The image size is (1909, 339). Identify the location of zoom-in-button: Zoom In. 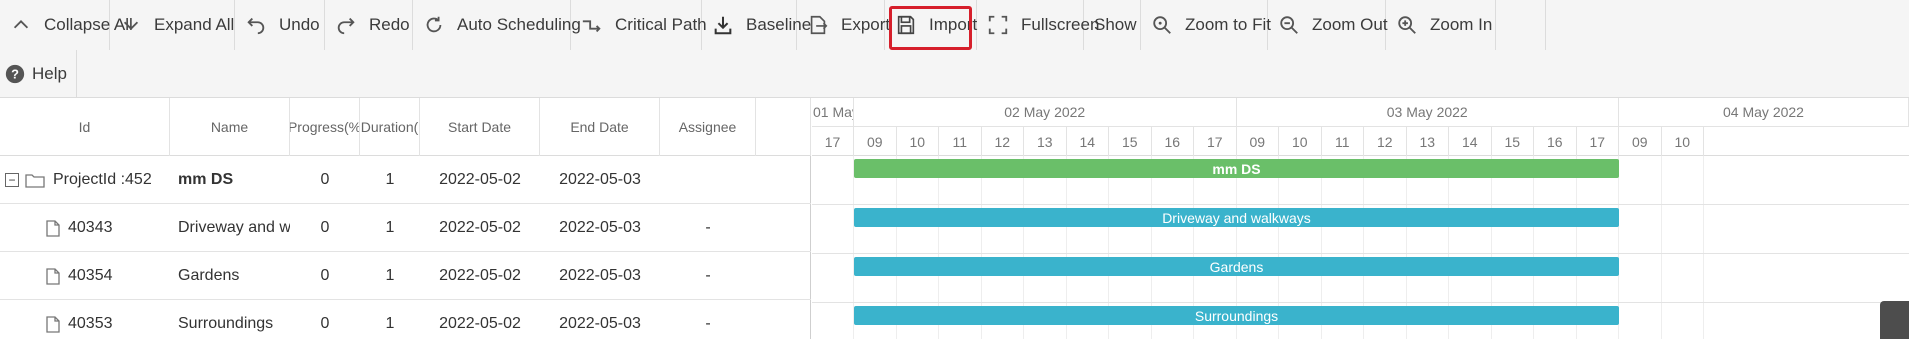
(1441, 25).